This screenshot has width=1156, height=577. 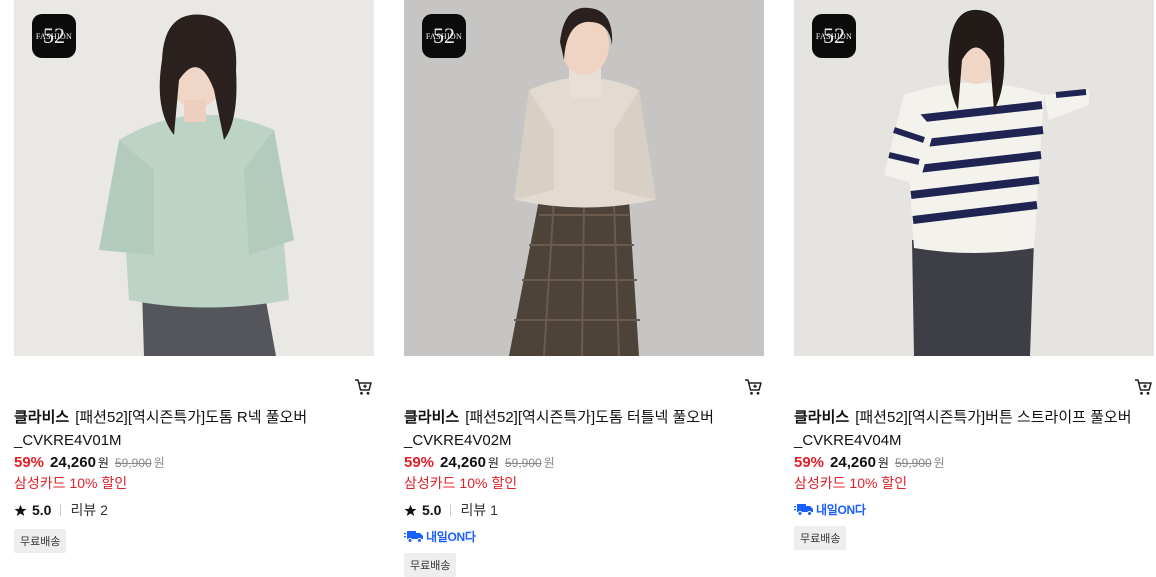 What do you see at coordinates (848, 440) in the screenshot?
I see `product-code: _CVKRE4V04M` at bounding box center [848, 440].